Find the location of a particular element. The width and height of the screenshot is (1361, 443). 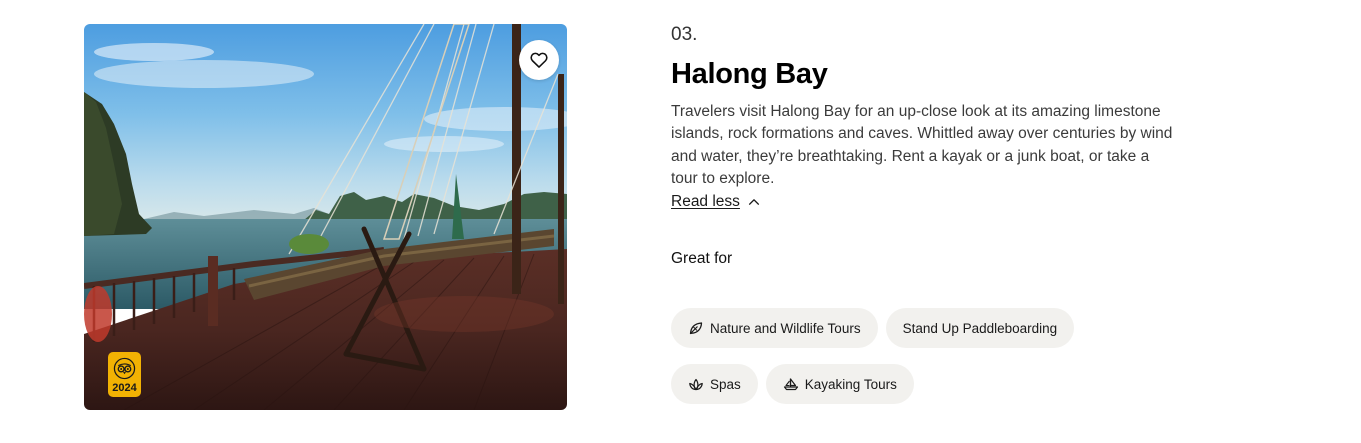

tag-nature-and-wildlife-tours: Nature and Wildlife Tours is located at coordinates (774, 328).